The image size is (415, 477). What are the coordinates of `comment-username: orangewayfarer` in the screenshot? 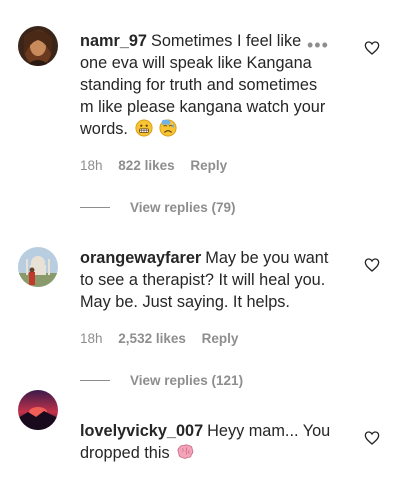 It's located at (140, 258).